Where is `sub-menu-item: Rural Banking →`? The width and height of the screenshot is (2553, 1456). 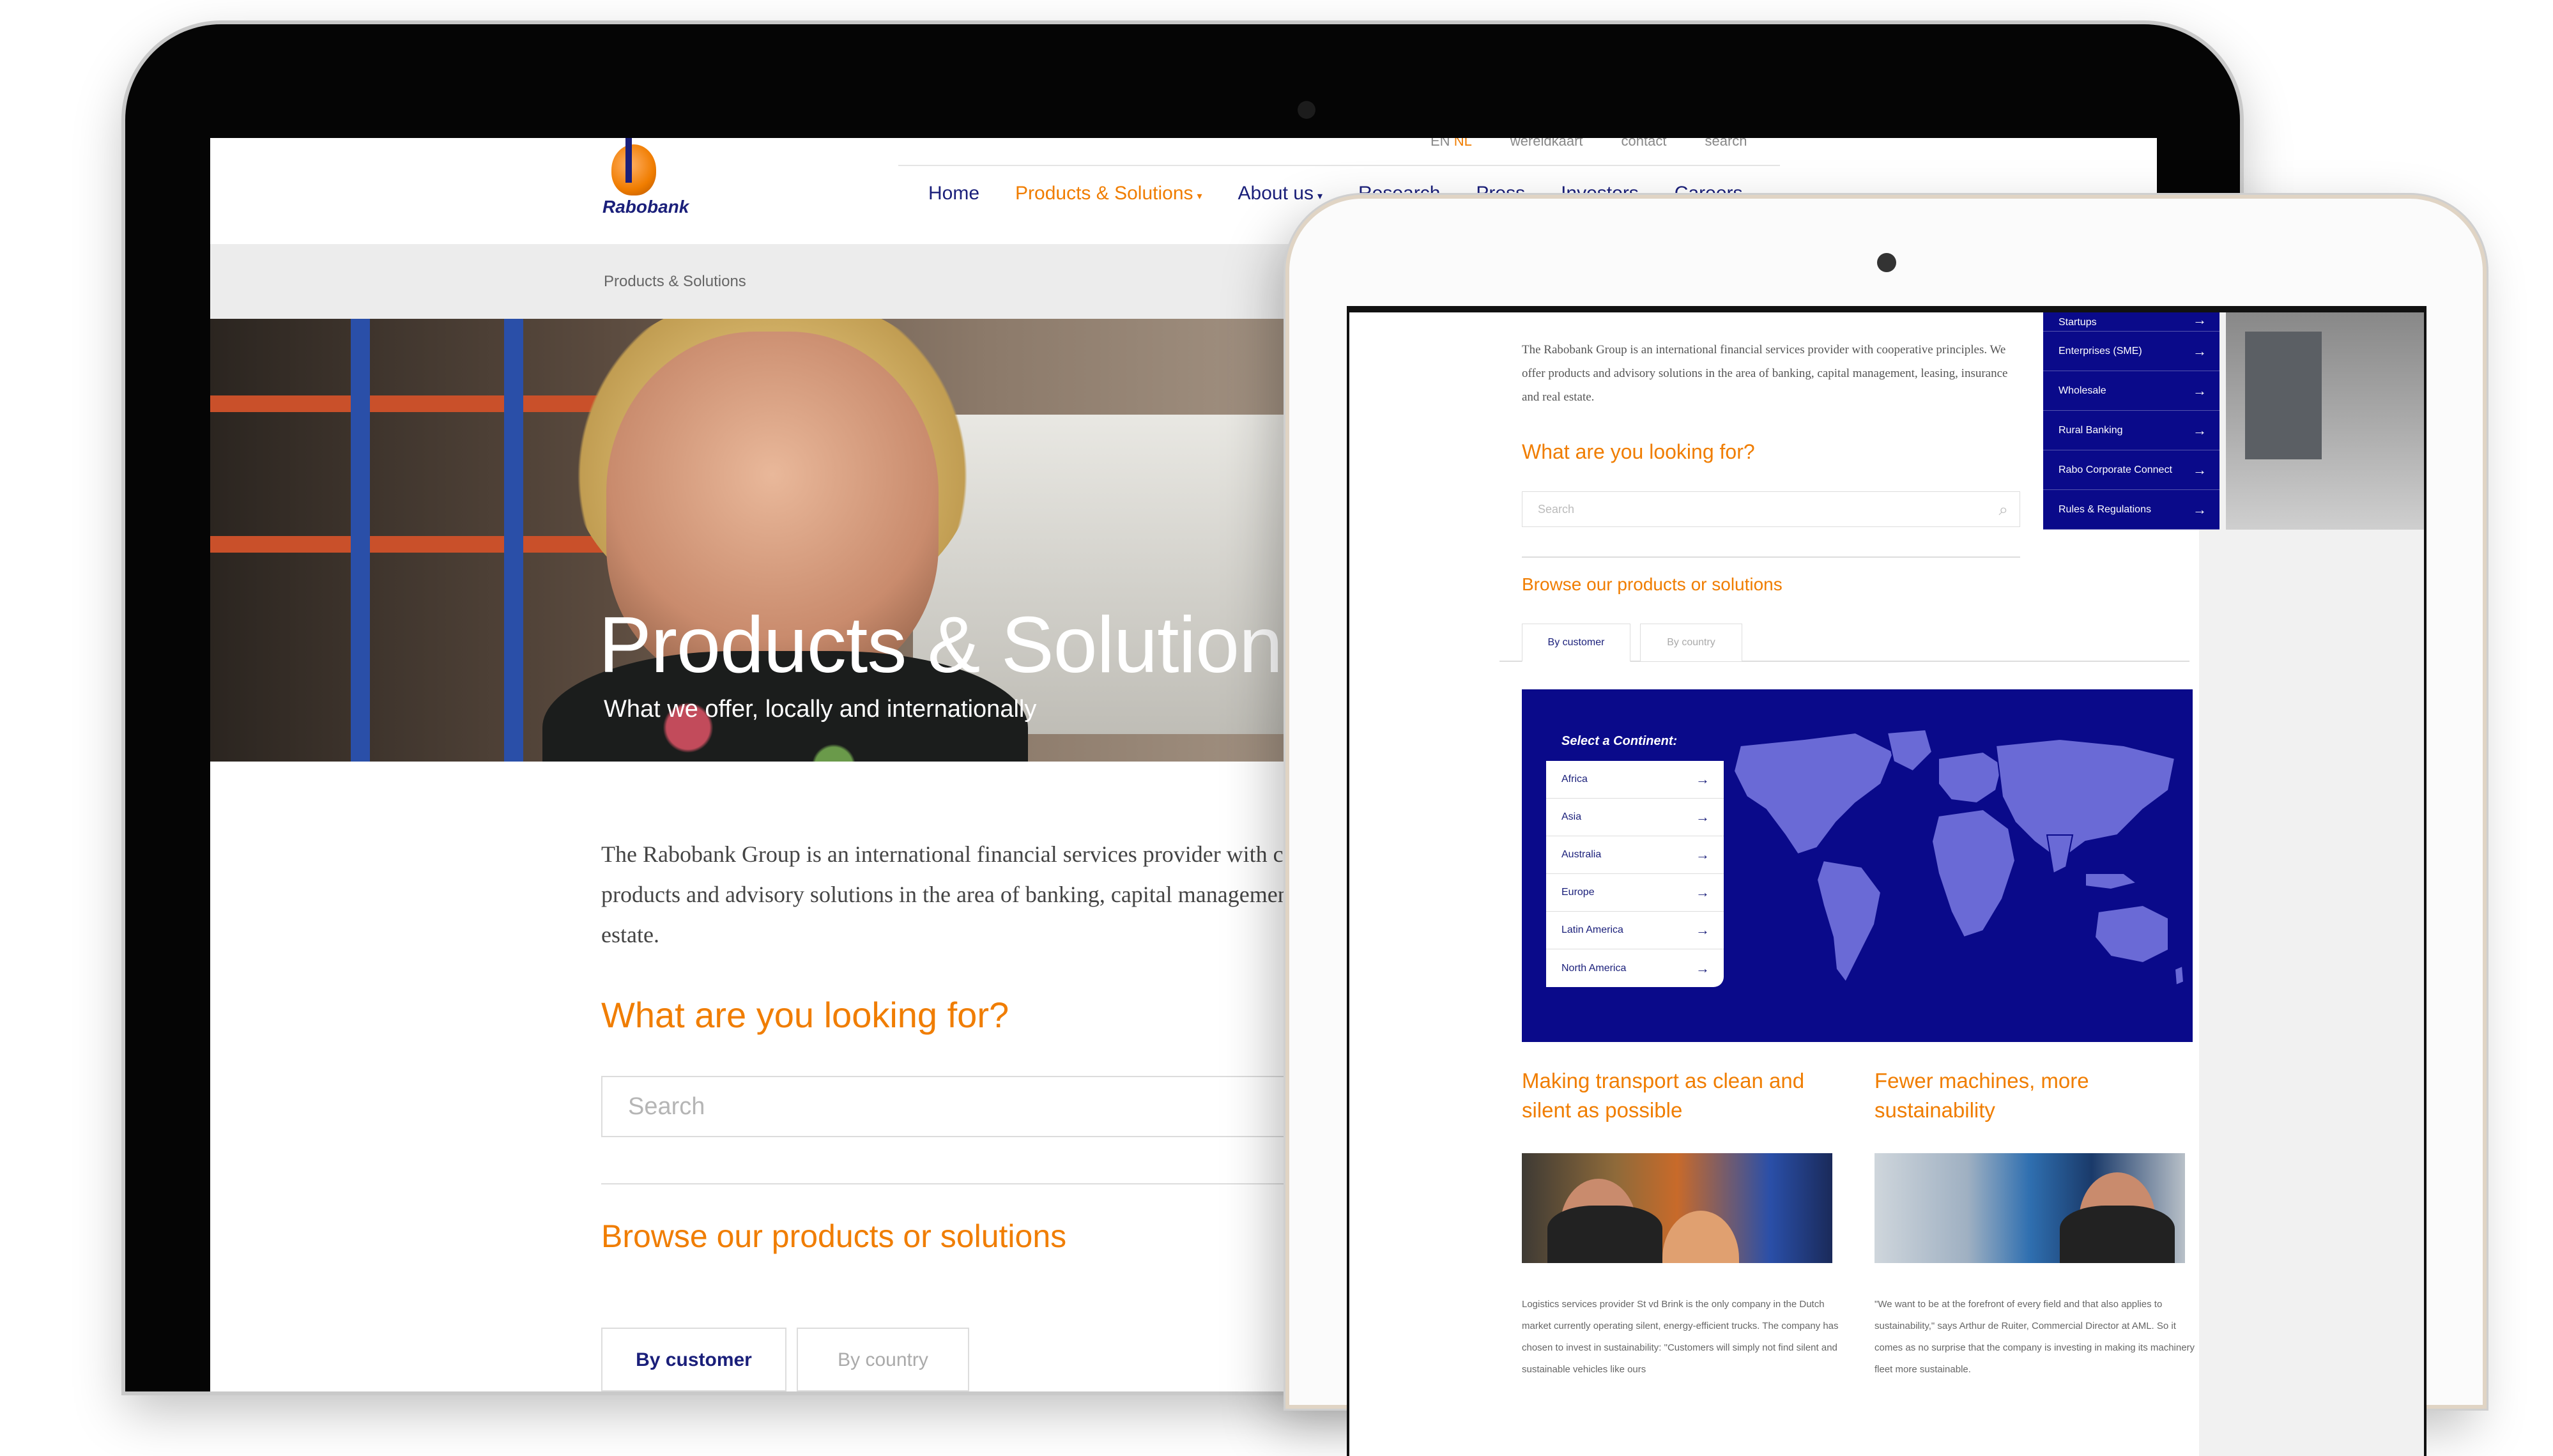
sub-menu-item: Rural Banking → is located at coordinates (2131, 430).